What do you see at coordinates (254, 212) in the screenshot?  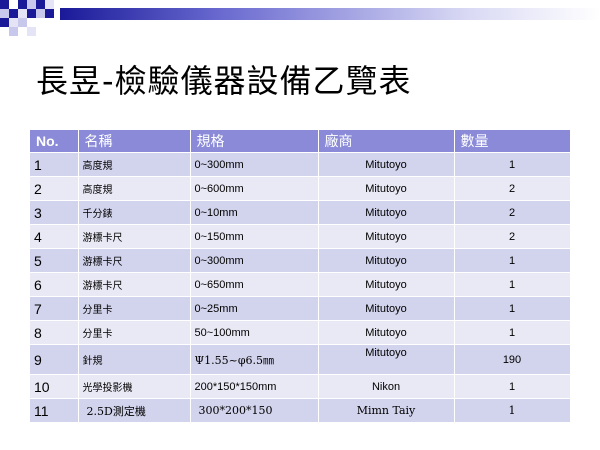 I see `cell-spec: 0~10mm` at bounding box center [254, 212].